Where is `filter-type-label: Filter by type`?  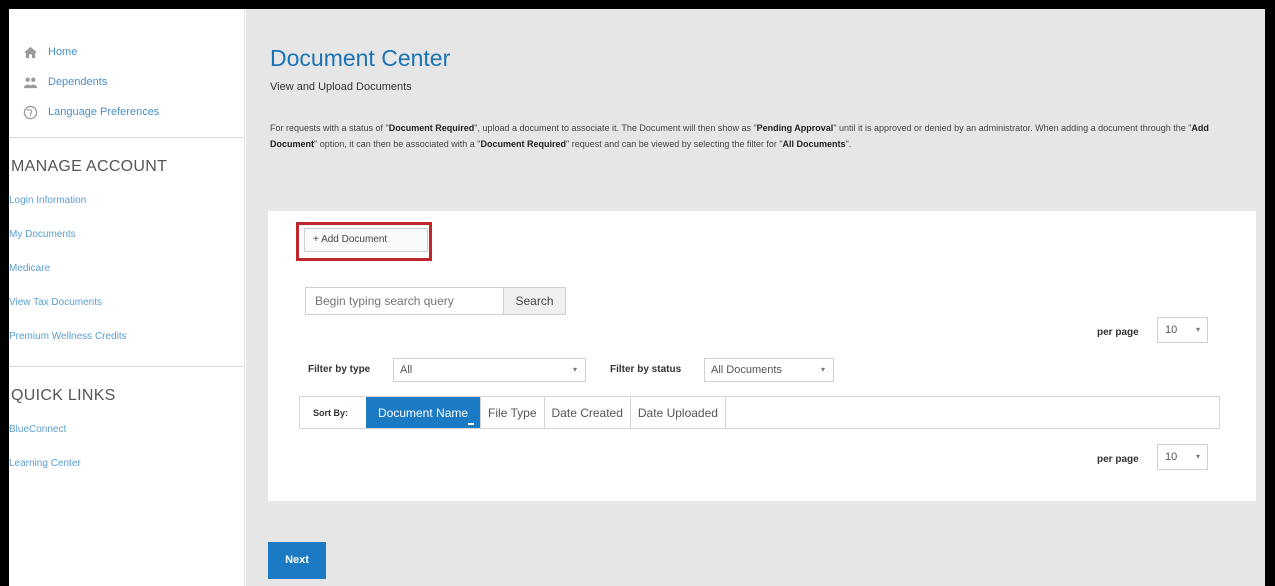
filter-type-label: Filter by type is located at coordinates (339, 369).